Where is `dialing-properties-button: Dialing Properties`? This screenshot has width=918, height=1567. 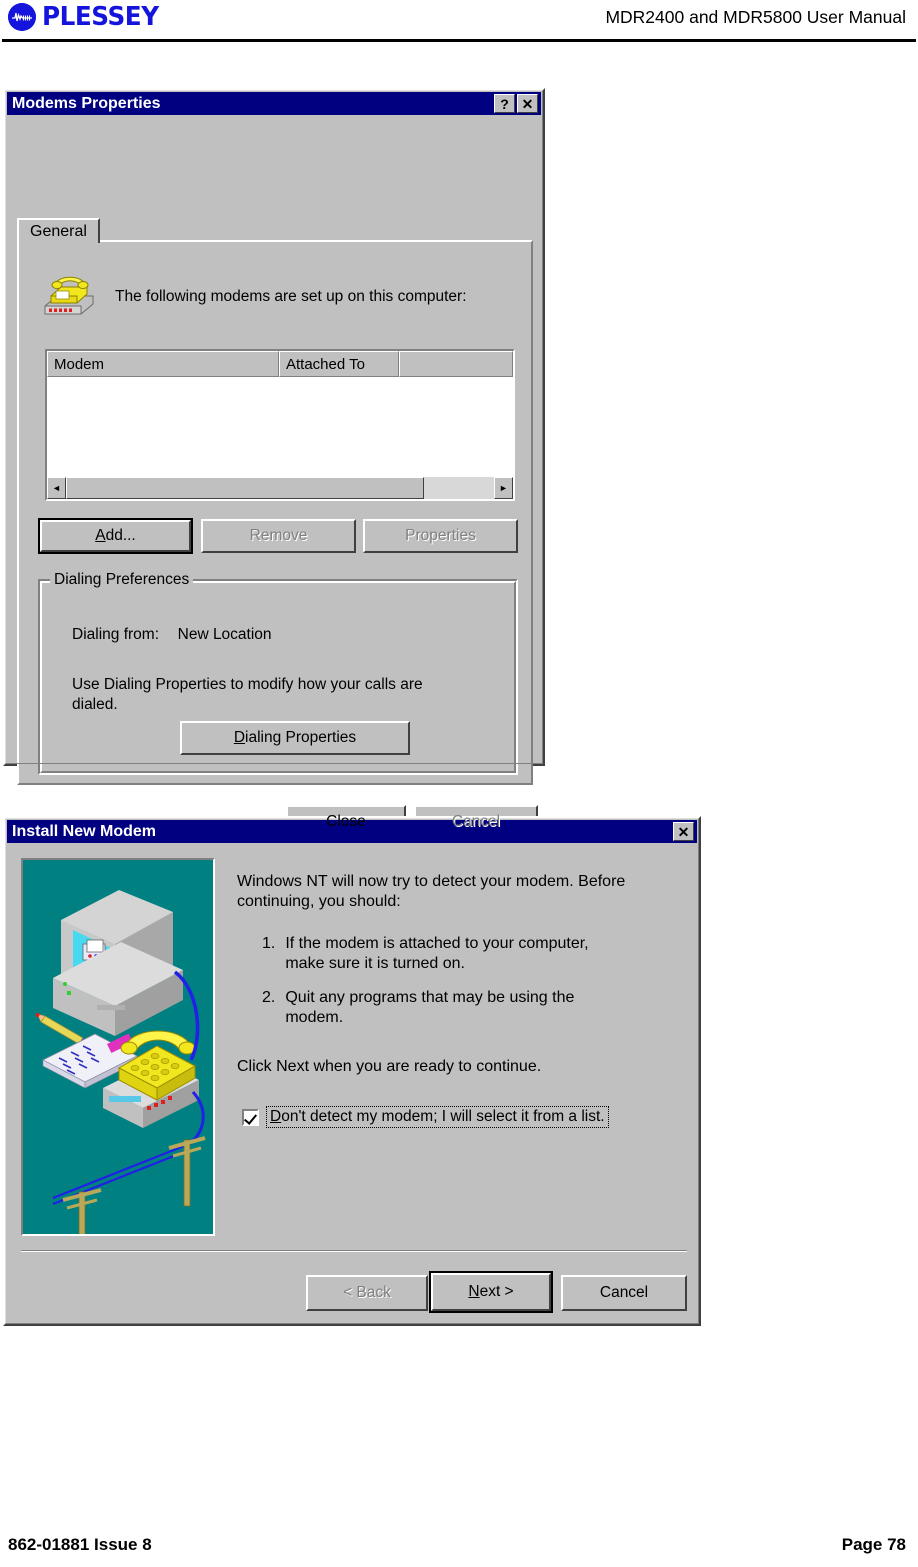
dialing-properties-button: Dialing Properties is located at coordinates (295, 738).